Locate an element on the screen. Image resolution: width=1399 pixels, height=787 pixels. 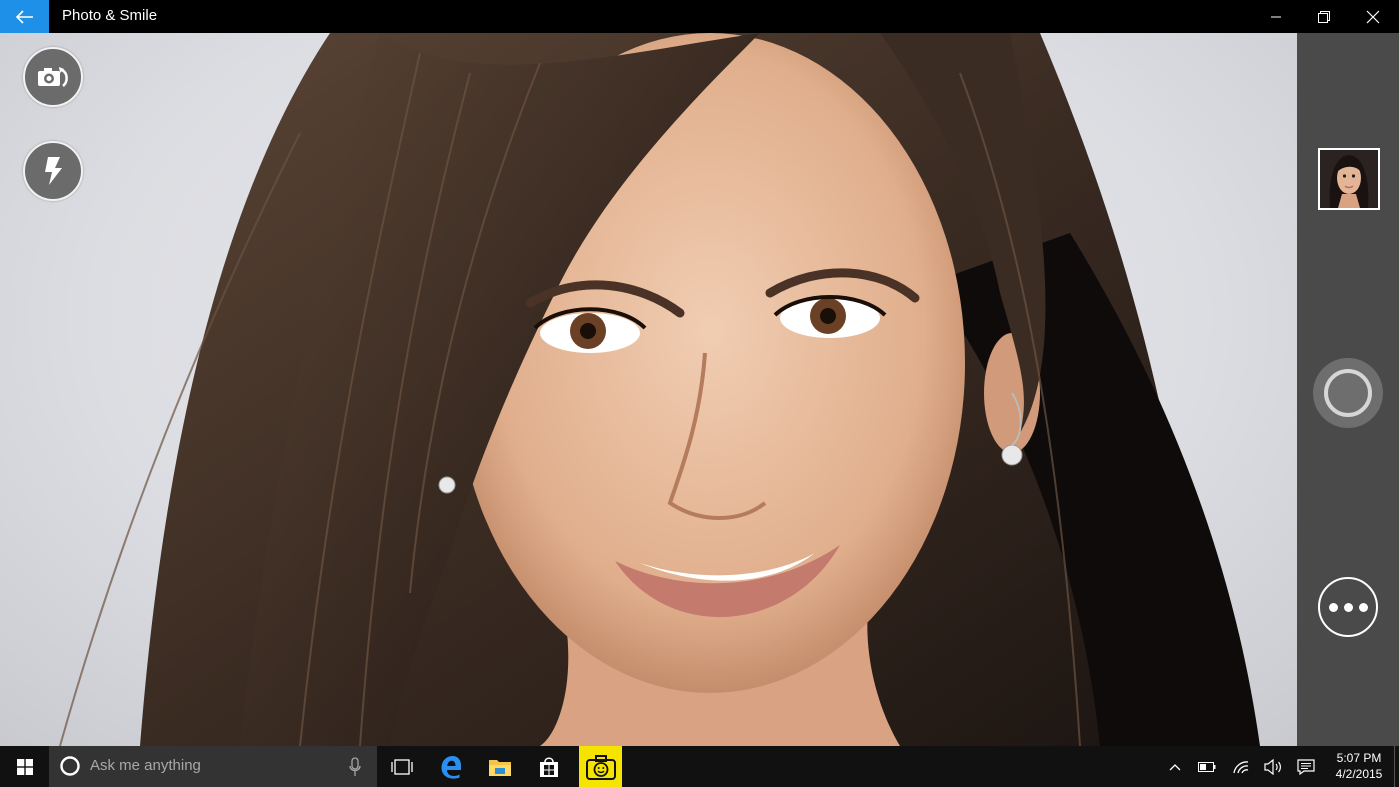
network-status is located at coordinates (1241, 766).